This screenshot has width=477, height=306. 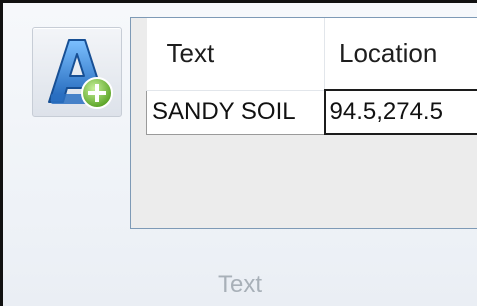 What do you see at coordinates (400, 54) in the screenshot?
I see `column-header-location: Location` at bounding box center [400, 54].